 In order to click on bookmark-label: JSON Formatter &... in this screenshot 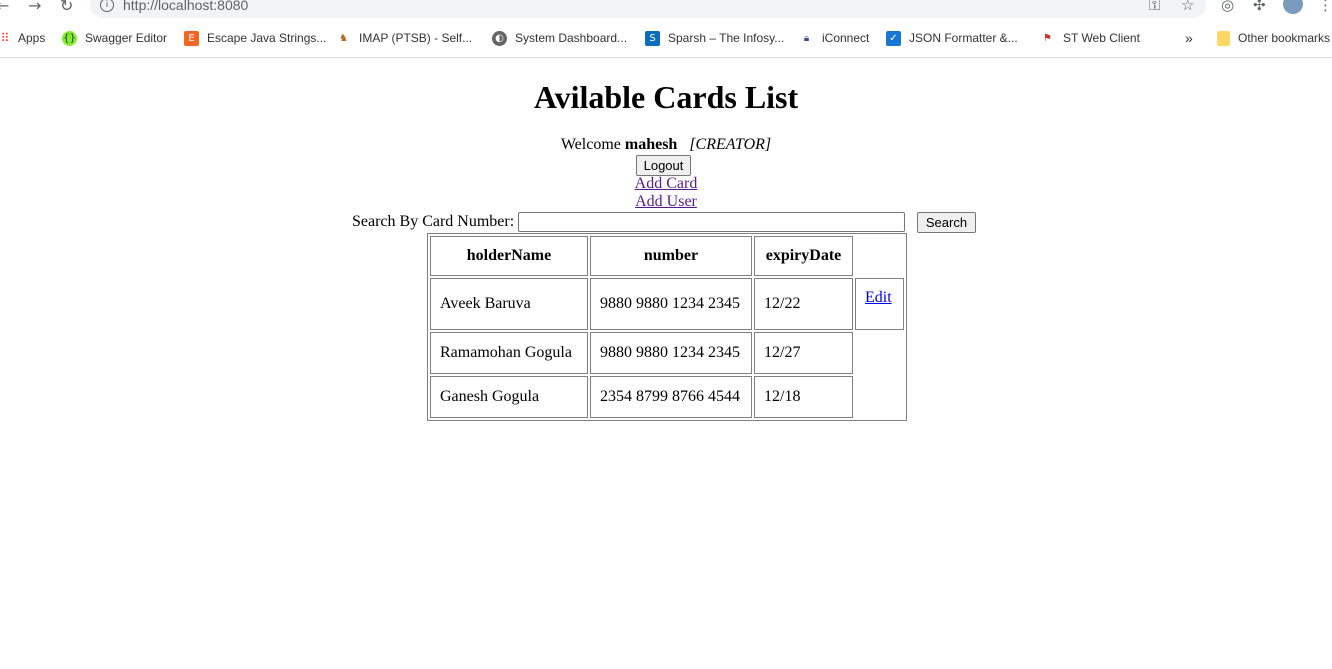, I will do `click(963, 38)`.